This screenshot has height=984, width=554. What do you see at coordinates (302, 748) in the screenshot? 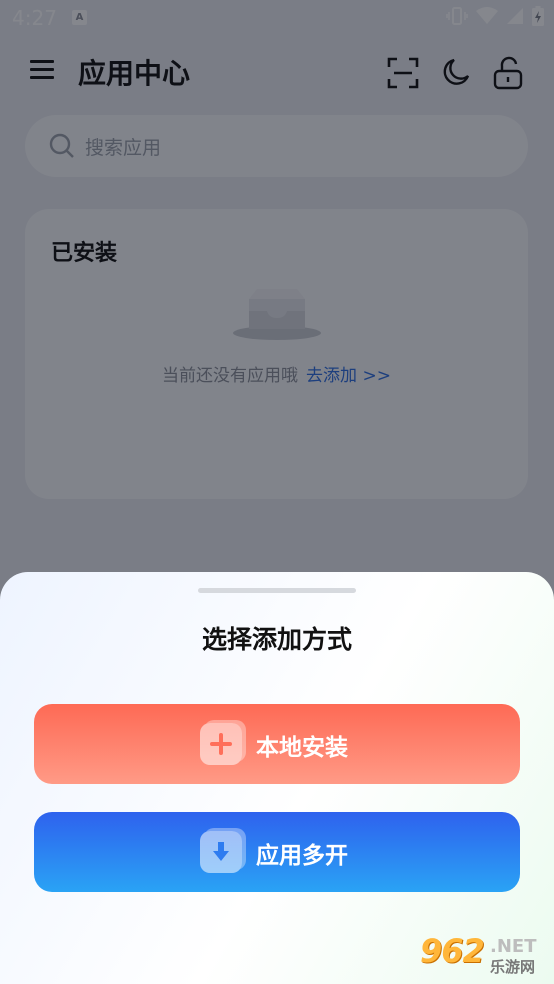
I see `local-install-label: 本地安装` at bounding box center [302, 748].